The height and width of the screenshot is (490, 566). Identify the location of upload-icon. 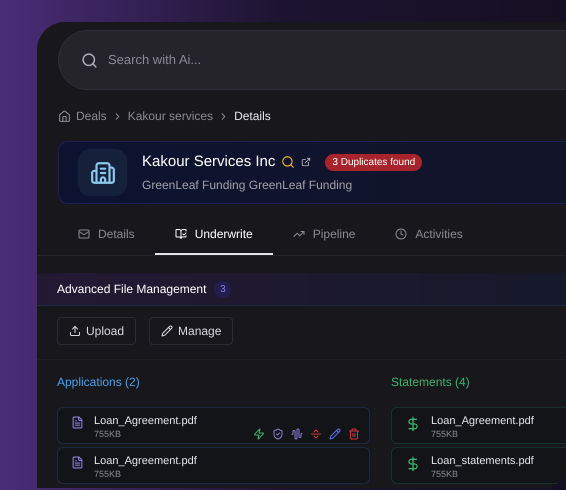
(75, 331).